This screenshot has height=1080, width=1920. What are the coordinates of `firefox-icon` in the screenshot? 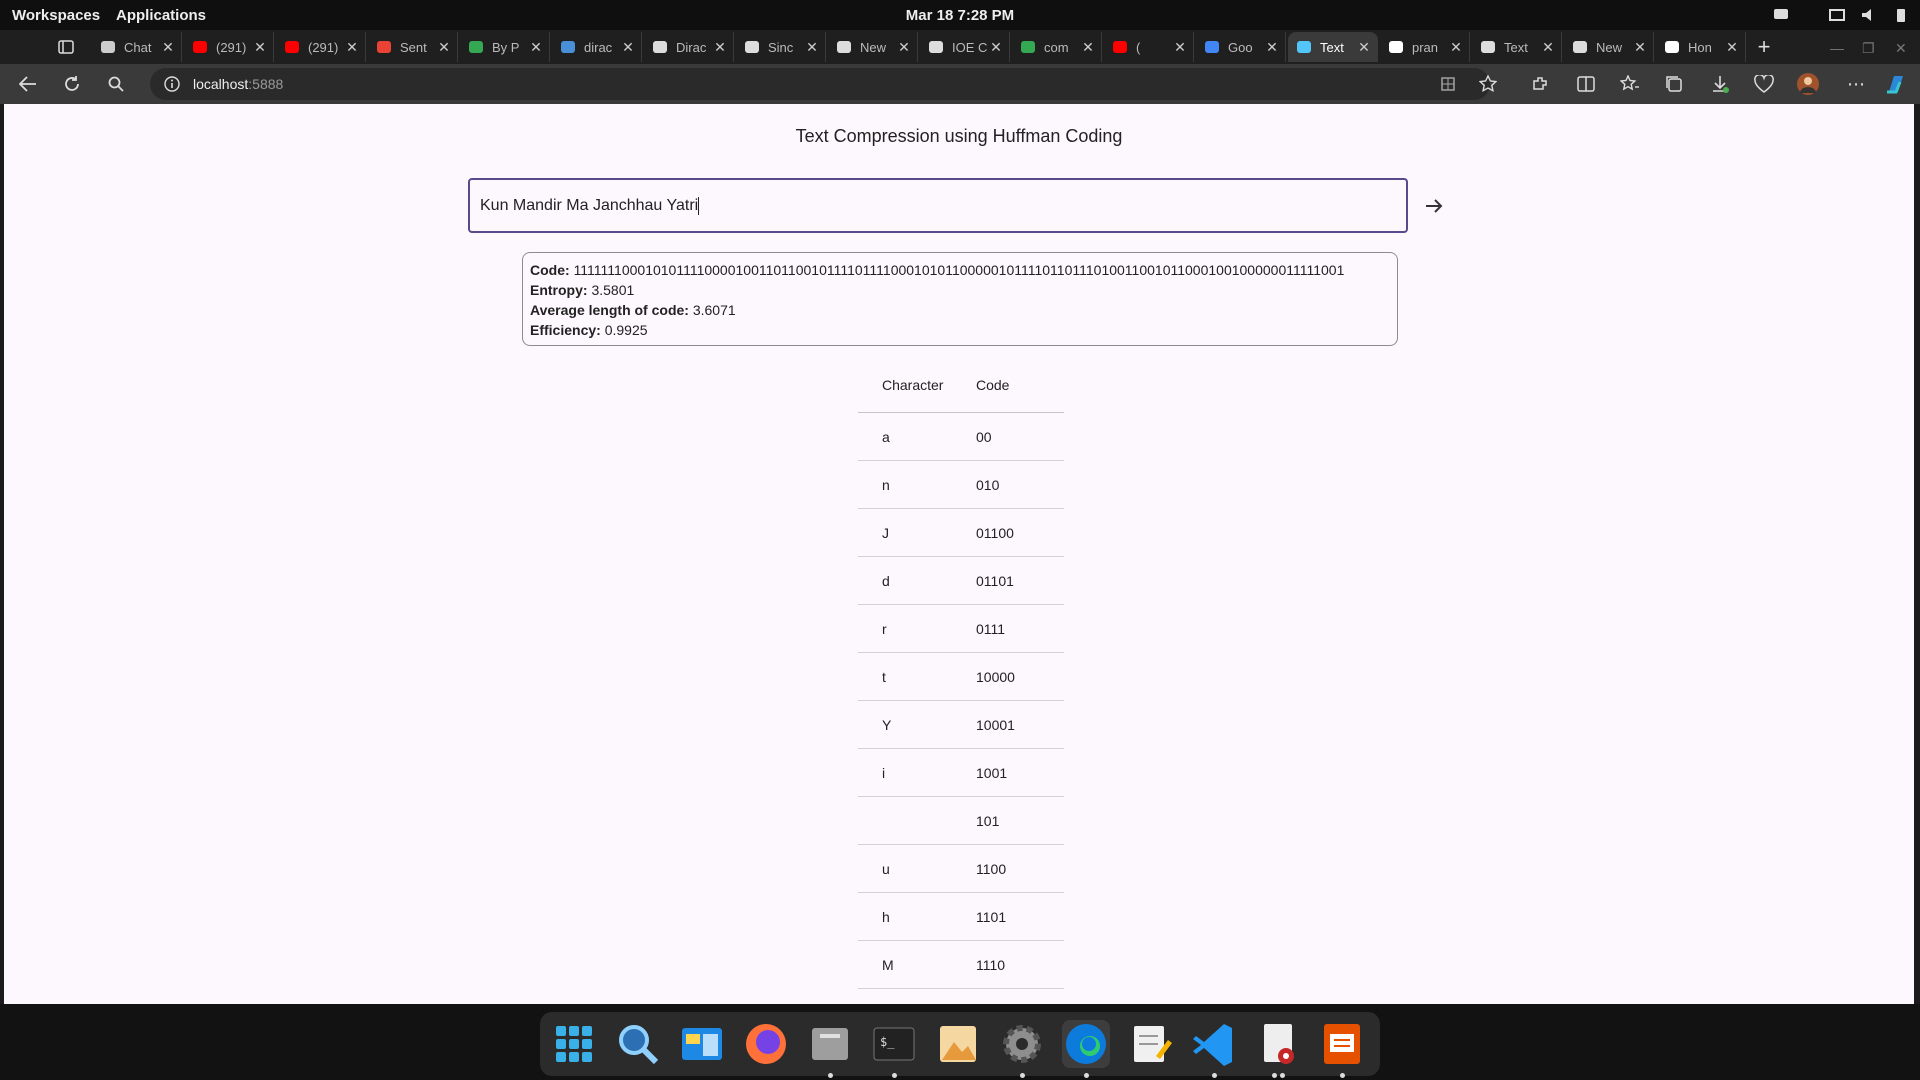 It's located at (766, 1044).